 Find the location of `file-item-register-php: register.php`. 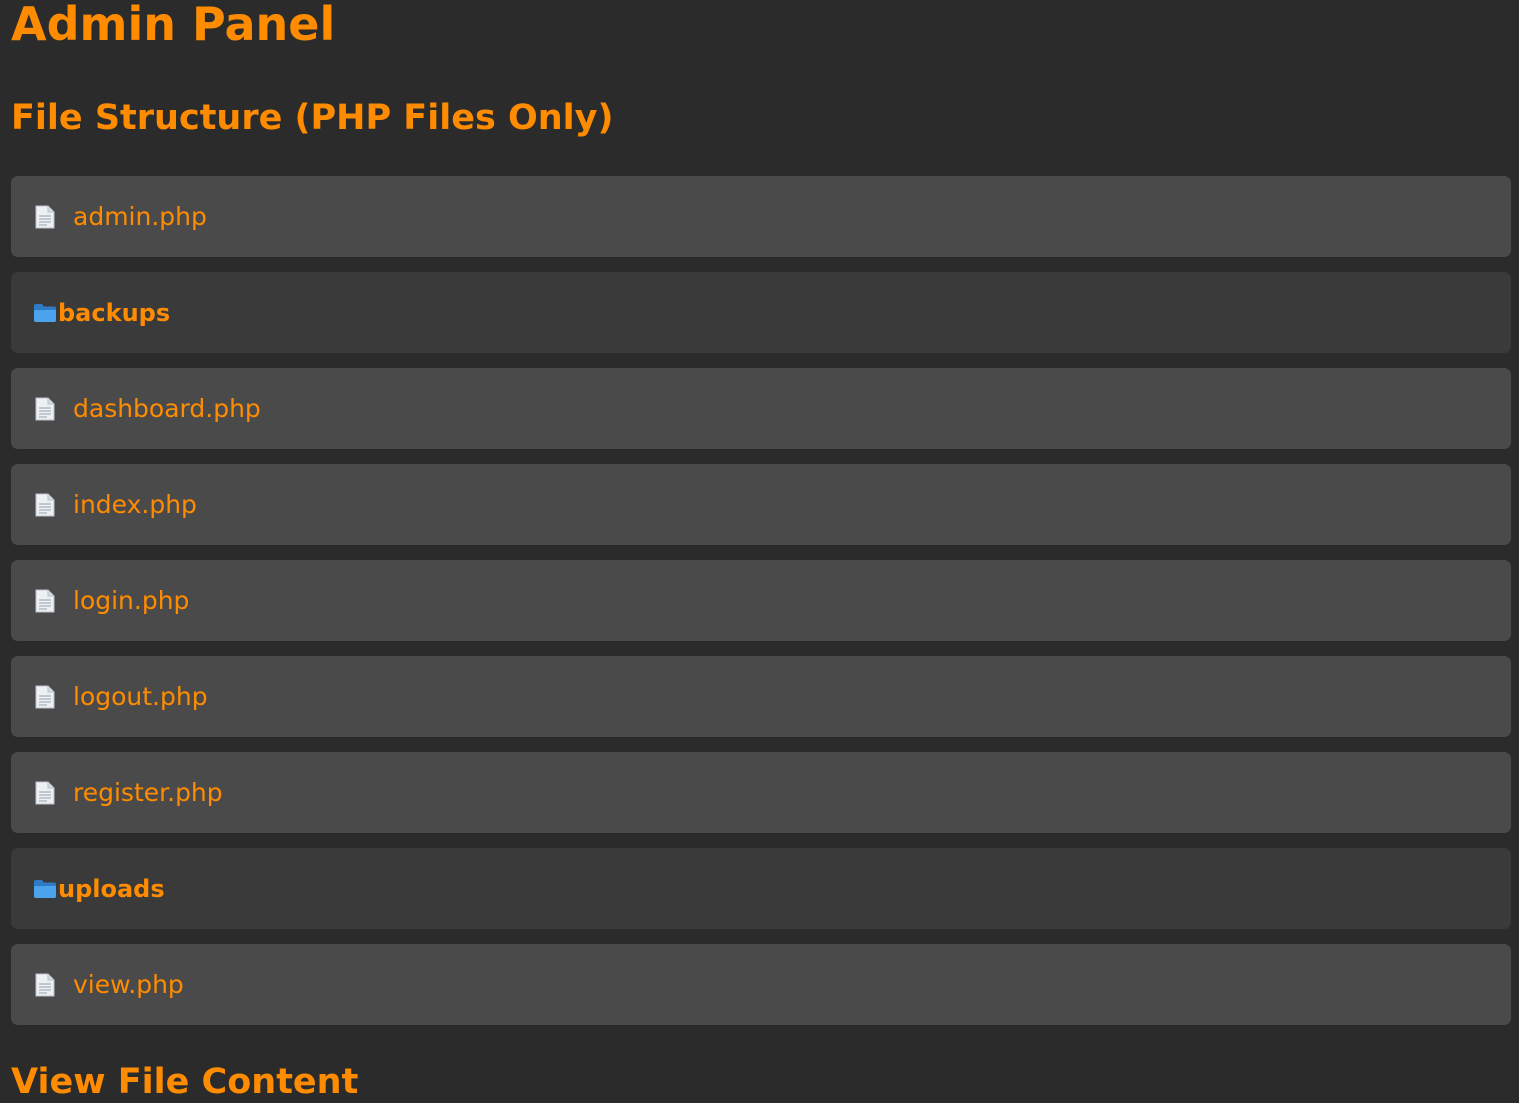

file-item-register-php: register.php is located at coordinates (761, 792).